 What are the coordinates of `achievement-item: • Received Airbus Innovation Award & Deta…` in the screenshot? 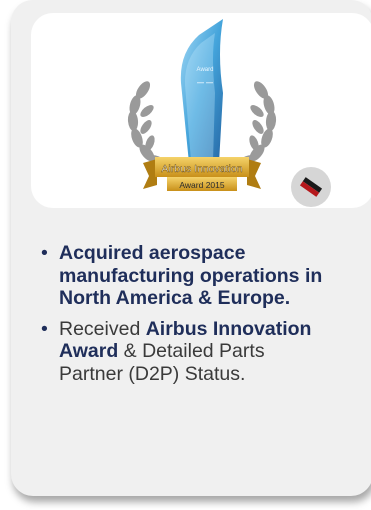 It's located at (181, 352).